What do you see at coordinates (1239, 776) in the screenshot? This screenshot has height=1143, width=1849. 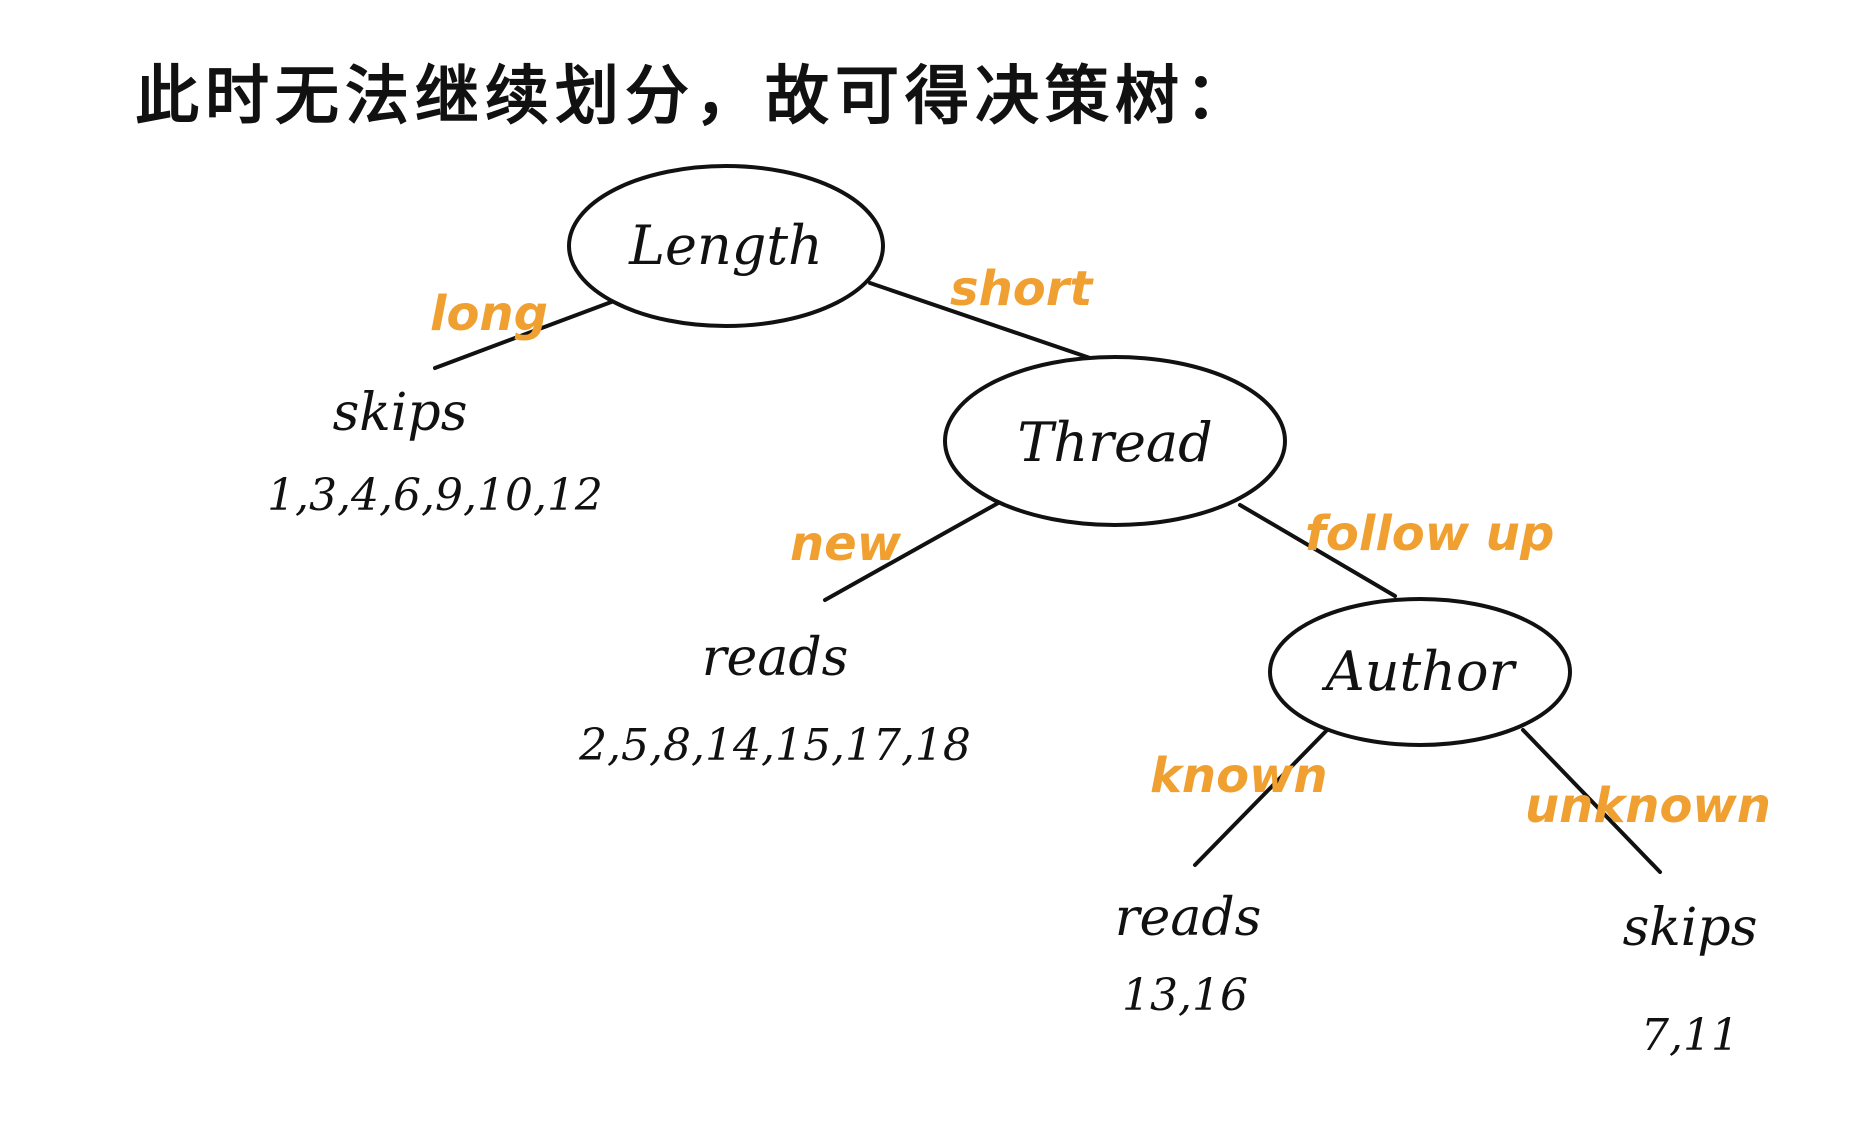 I see `edge-label-known: known` at bounding box center [1239, 776].